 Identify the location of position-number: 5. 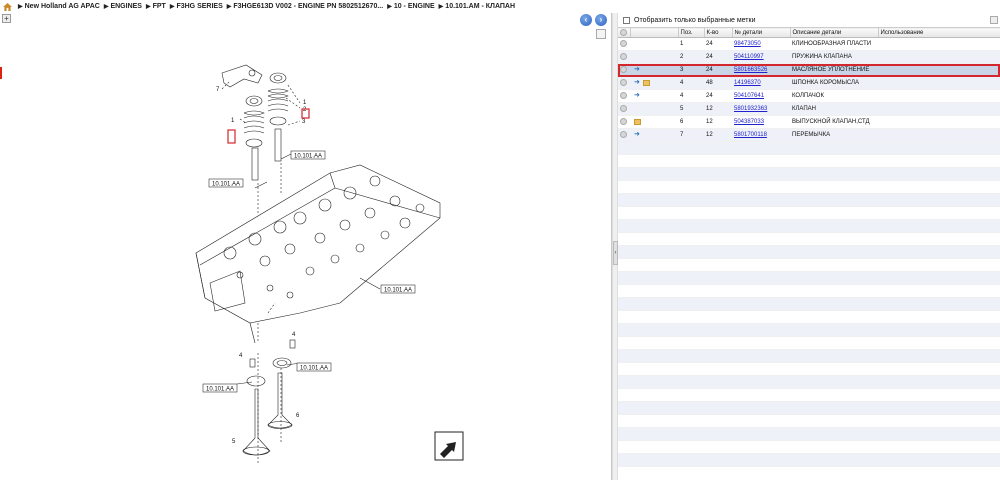
(234, 442).